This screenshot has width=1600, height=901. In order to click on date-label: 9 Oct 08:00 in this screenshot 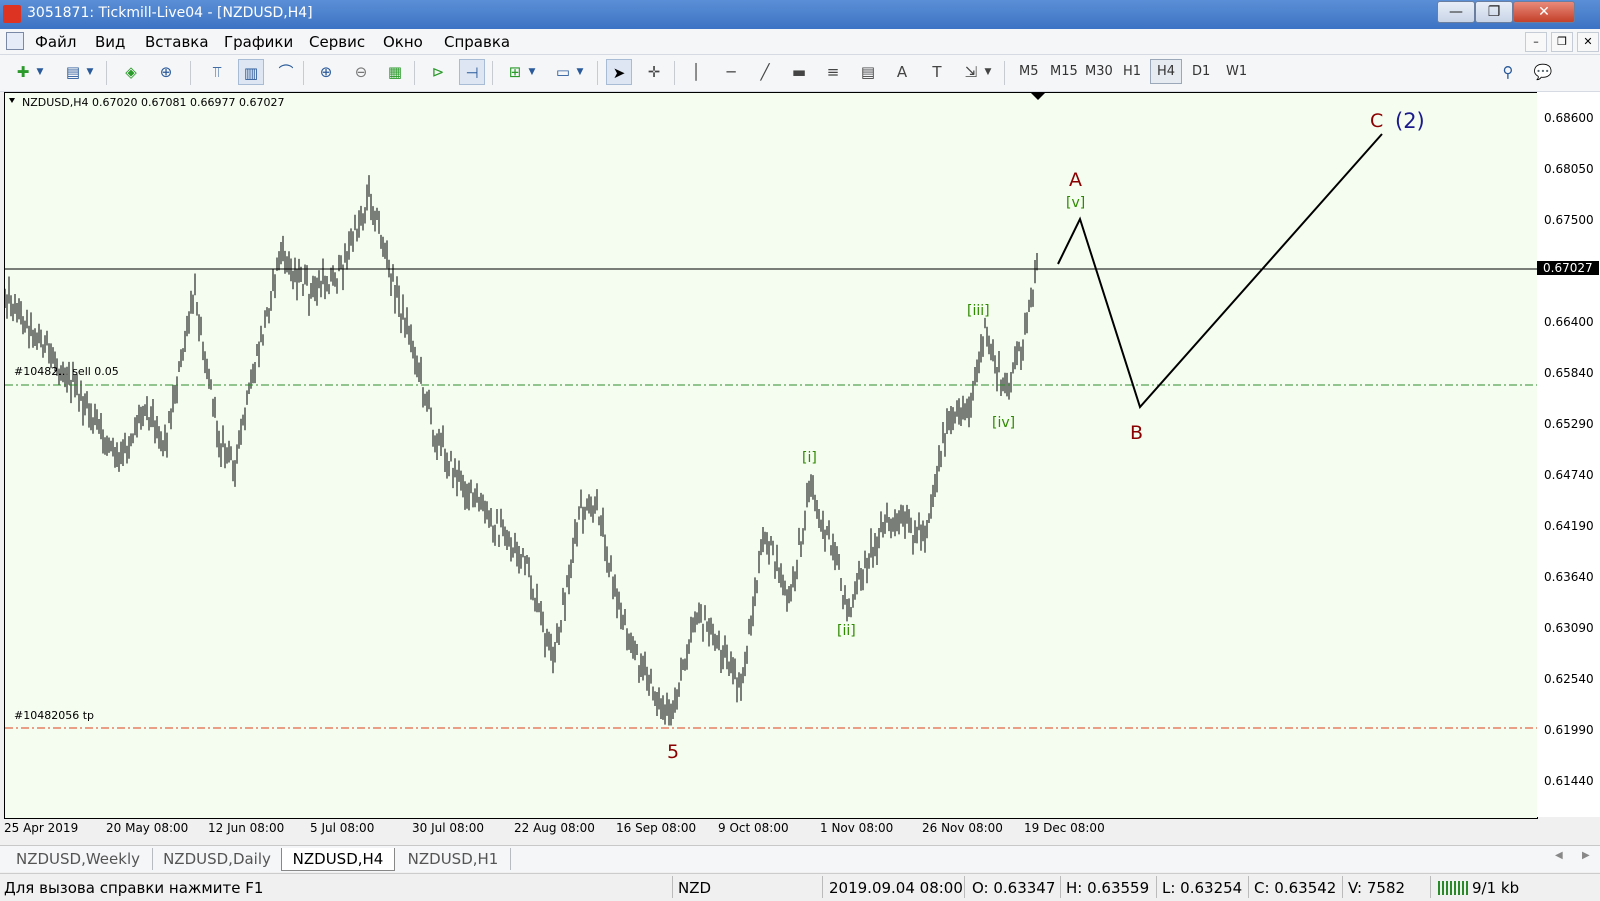, I will do `click(753, 828)`.